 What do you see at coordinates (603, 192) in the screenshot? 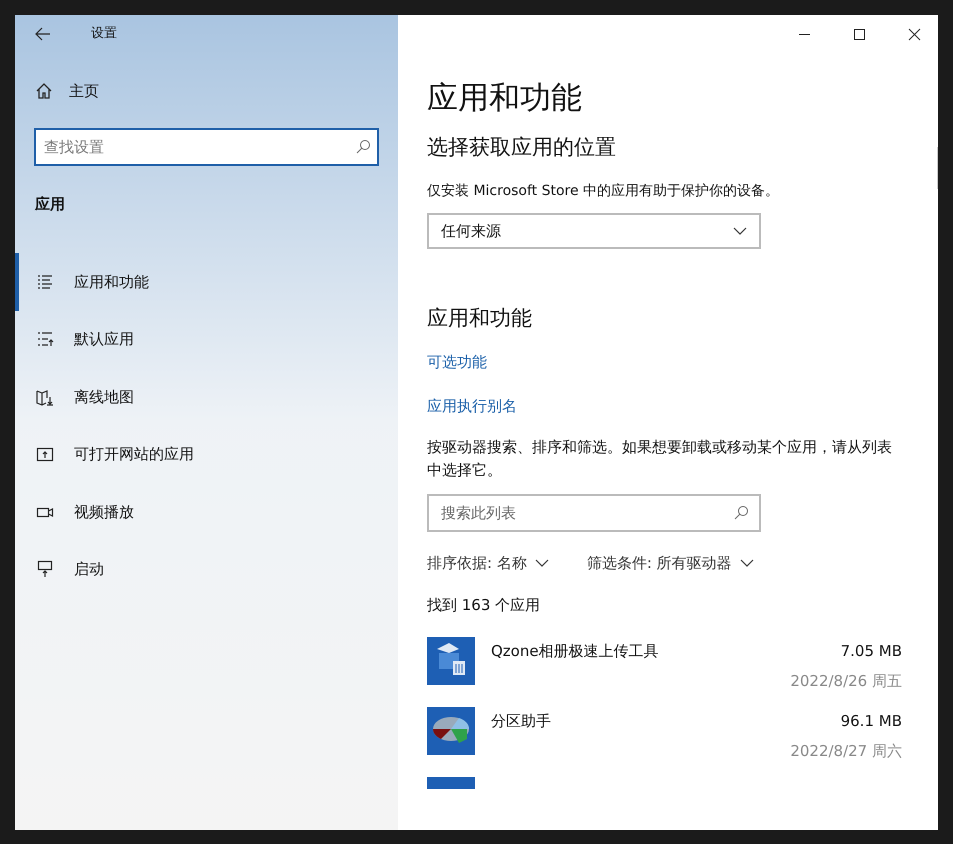
I see `section-description: 仅安装 Microsoft Store 中的应用有助于保护你的设备。` at bounding box center [603, 192].